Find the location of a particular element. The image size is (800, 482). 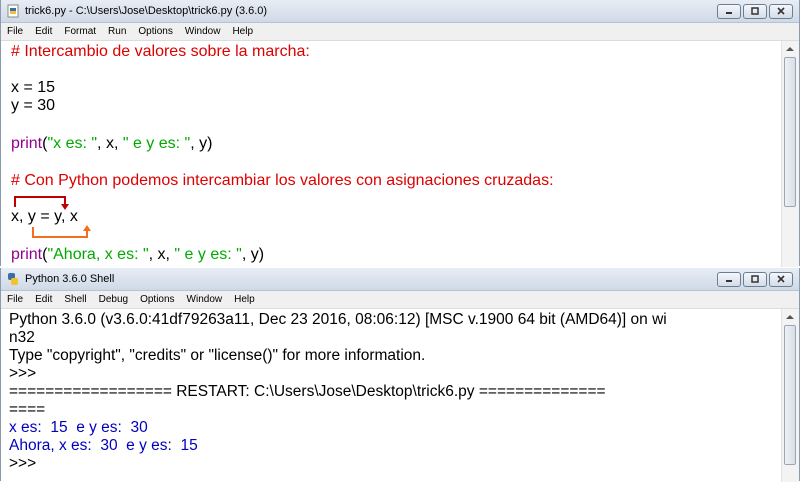

shell-scroll-thumb is located at coordinates (790, 395).